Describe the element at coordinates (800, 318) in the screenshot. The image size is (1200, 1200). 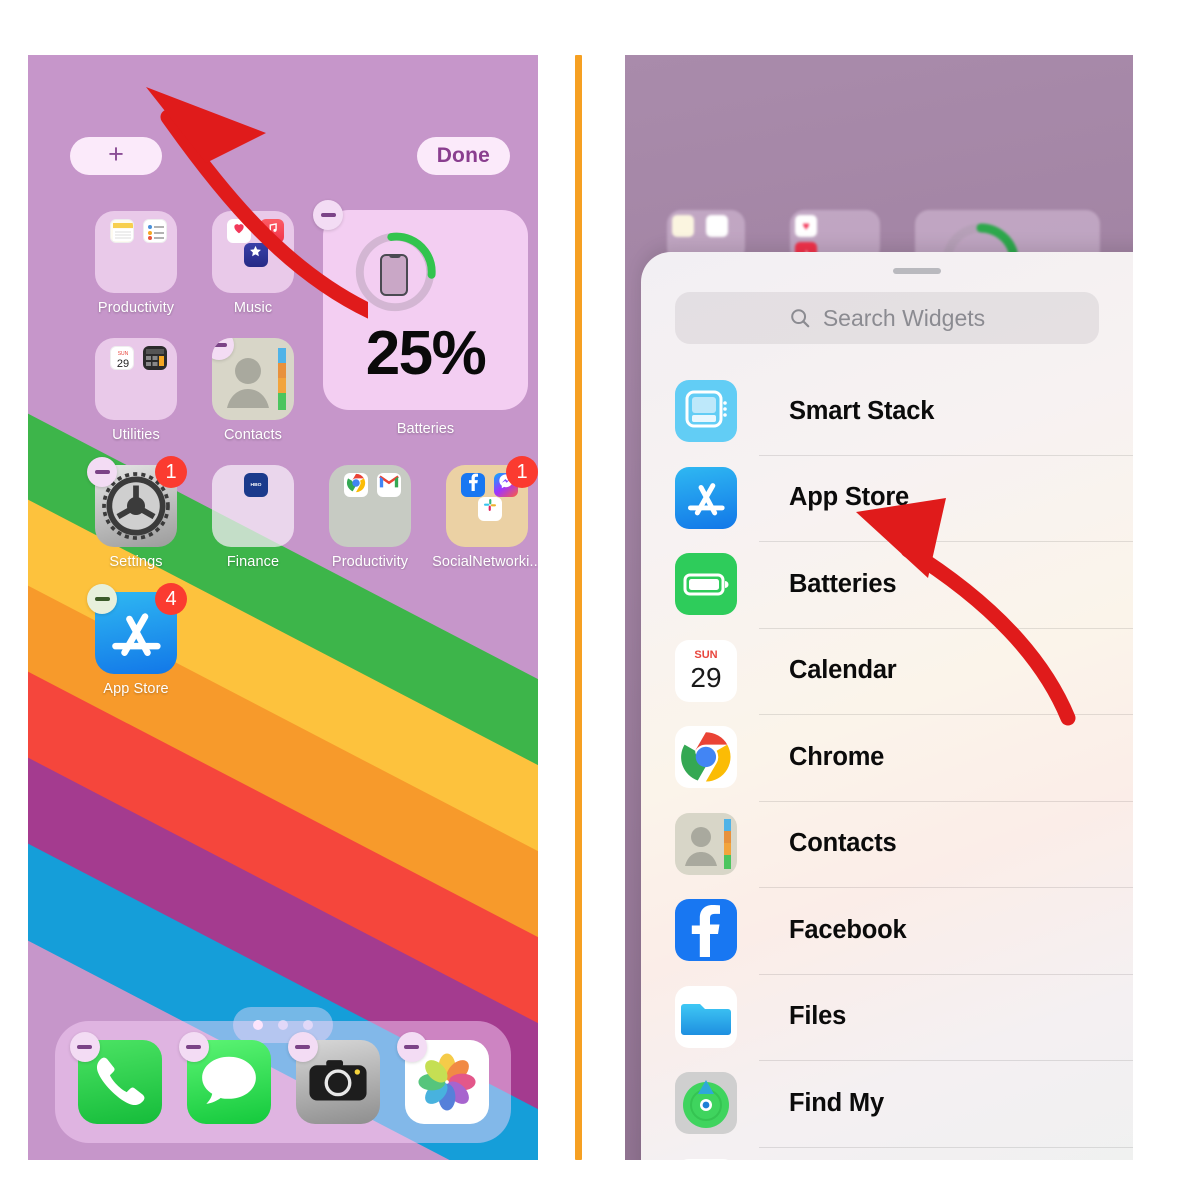
I see `search-icon` at that location.